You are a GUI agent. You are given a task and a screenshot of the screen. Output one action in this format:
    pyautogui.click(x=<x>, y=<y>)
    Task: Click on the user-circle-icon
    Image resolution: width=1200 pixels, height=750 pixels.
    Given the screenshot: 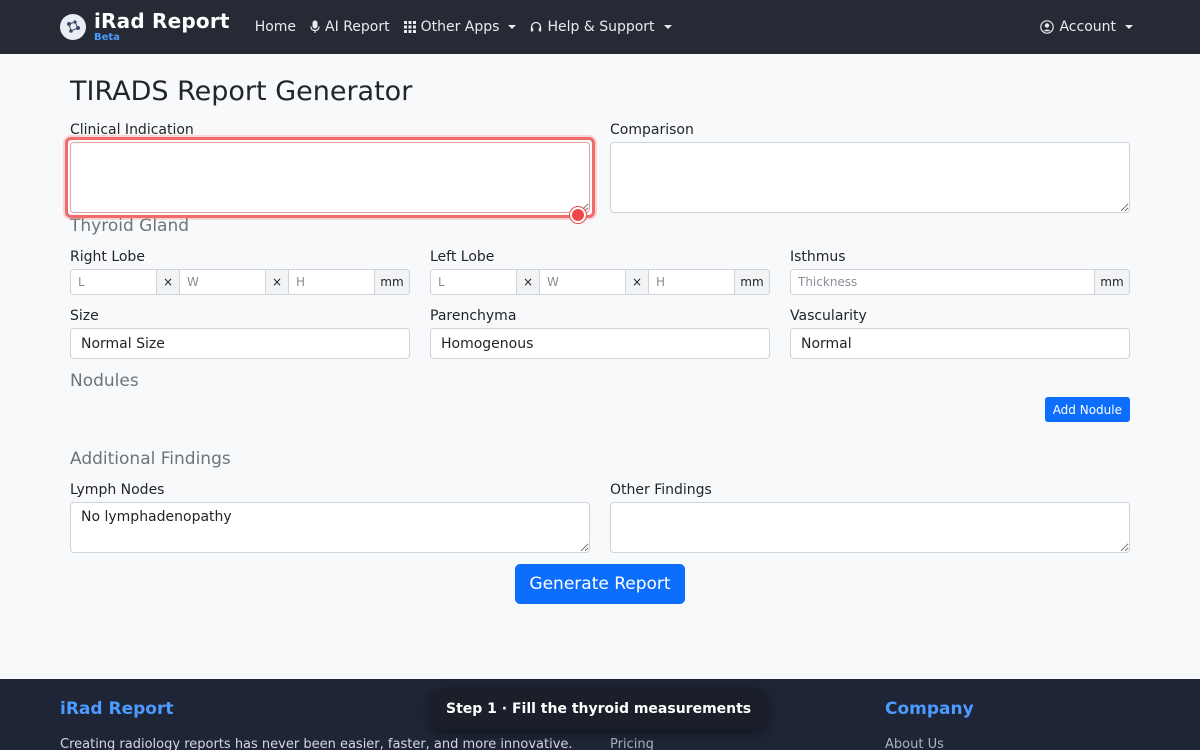 What is the action you would take?
    pyautogui.click(x=1047, y=27)
    